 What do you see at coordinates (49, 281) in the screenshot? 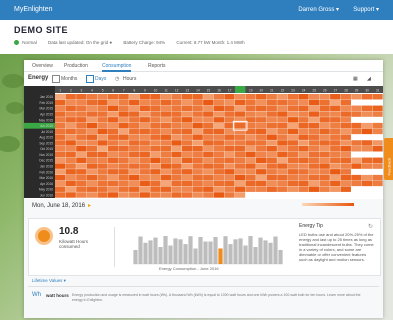
I see `lifetime-values-link: Lifetime Values ▾` at bounding box center [49, 281].